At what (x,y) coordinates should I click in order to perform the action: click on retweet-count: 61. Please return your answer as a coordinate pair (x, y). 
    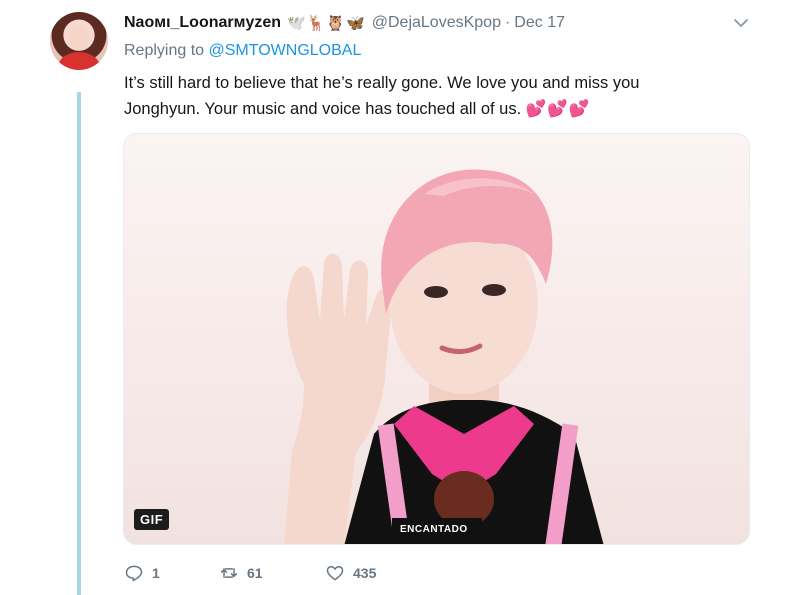
    Looking at the image, I should click on (255, 573).